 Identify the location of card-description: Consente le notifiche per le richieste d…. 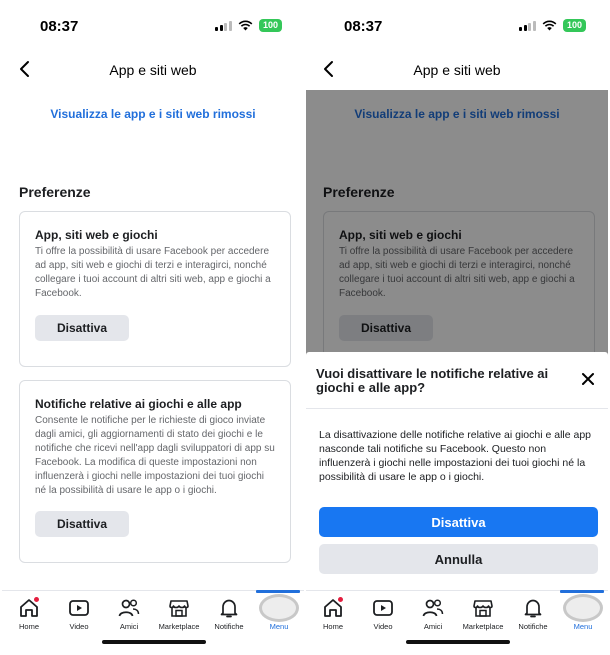
(155, 455).